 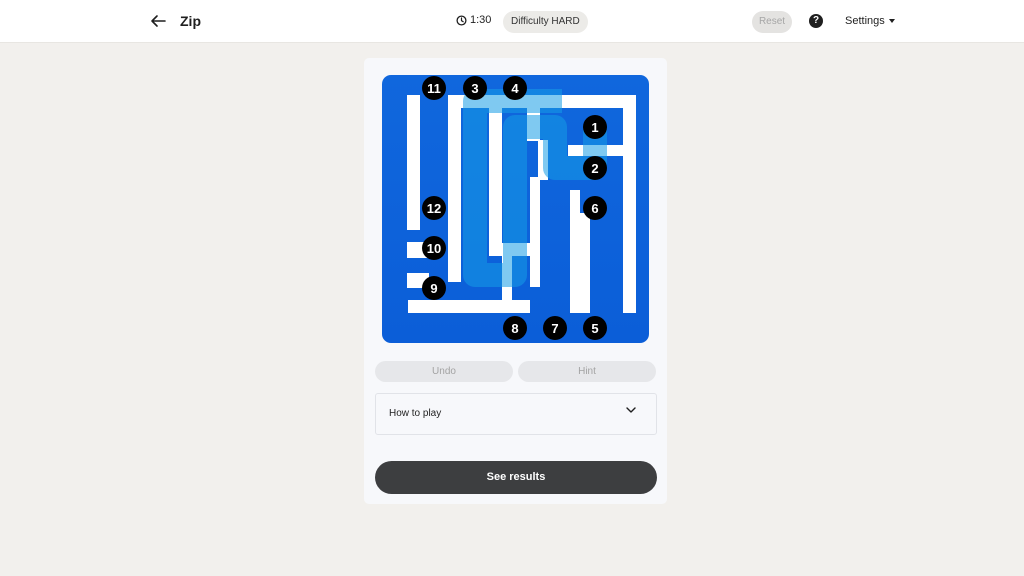 I want to click on node-label: 12, so click(x=434, y=208).